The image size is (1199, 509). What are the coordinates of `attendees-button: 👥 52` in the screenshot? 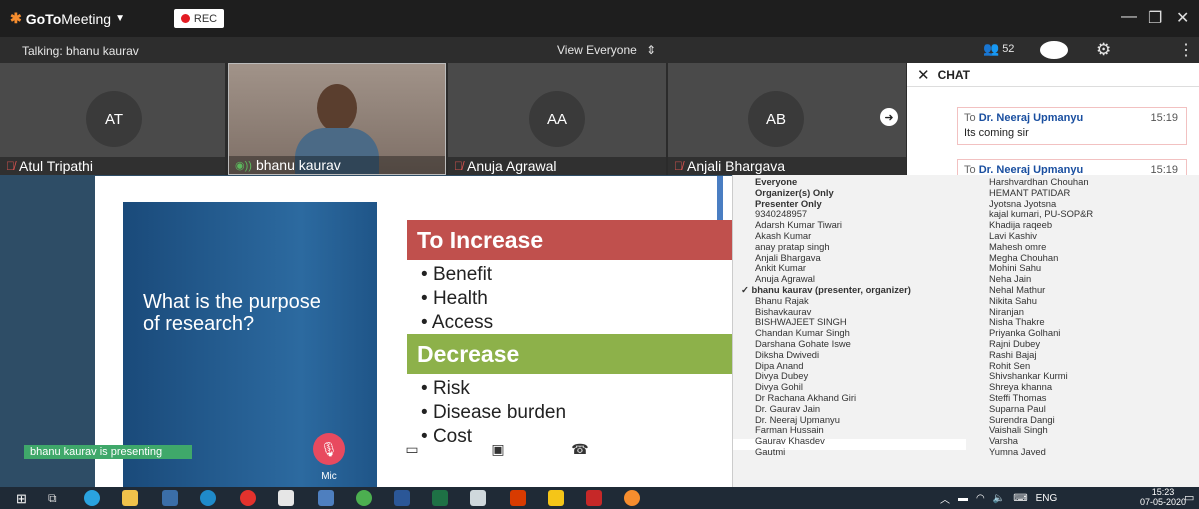 It's located at (998, 49).